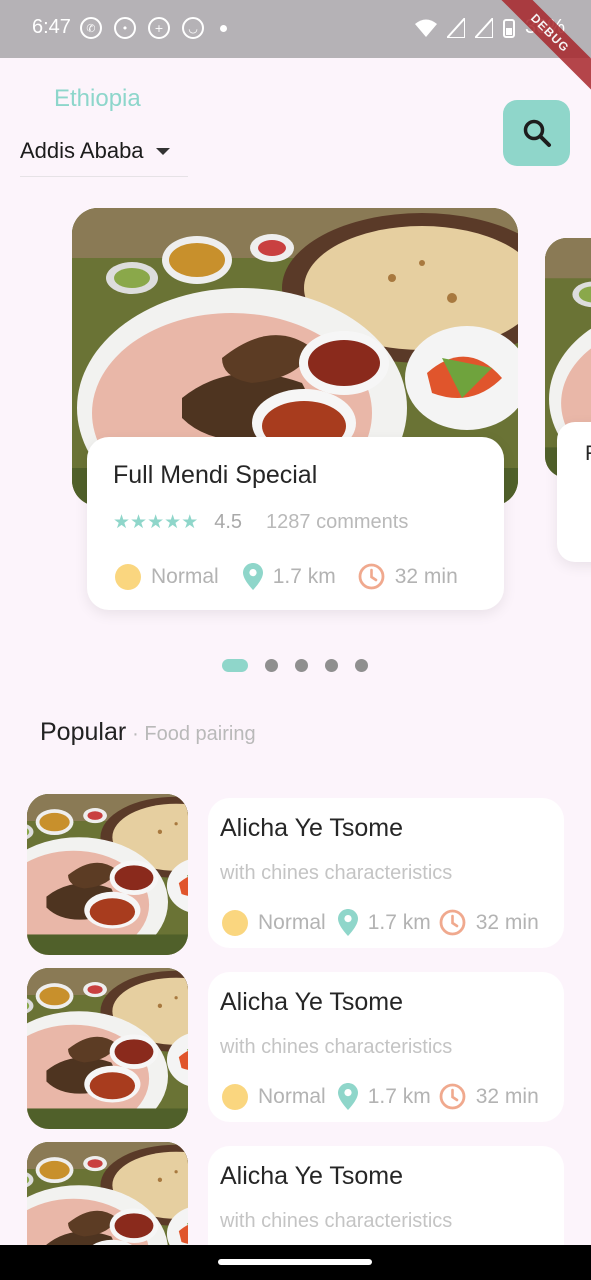 The height and width of the screenshot is (1280, 591). What do you see at coordinates (260, 522) in the screenshot?
I see `featured-rating: ★★★★★ 4.5 1287 comments` at bounding box center [260, 522].